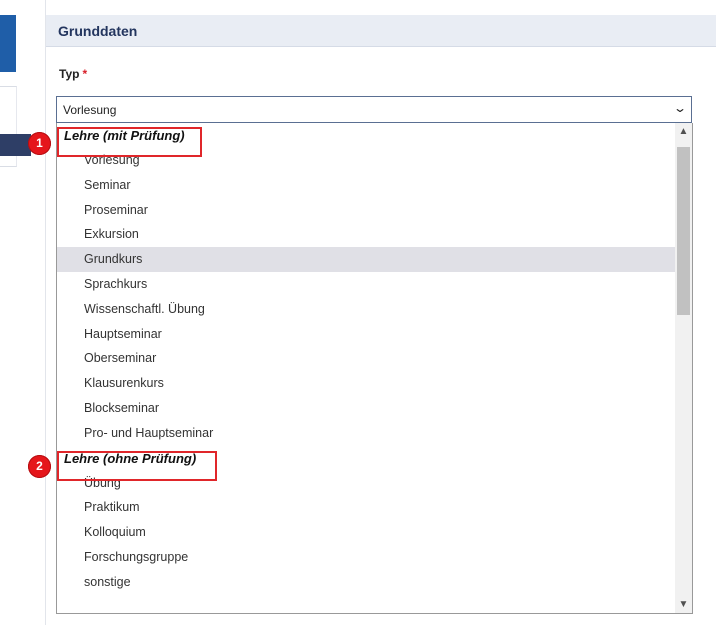  What do you see at coordinates (366, 383) in the screenshot?
I see `option-klausurenkurs: Klausurenkurs` at bounding box center [366, 383].